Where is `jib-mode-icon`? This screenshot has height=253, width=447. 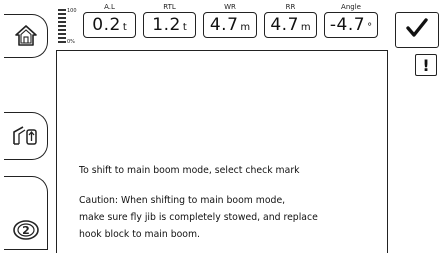 jib-mode-icon is located at coordinates (26, 136).